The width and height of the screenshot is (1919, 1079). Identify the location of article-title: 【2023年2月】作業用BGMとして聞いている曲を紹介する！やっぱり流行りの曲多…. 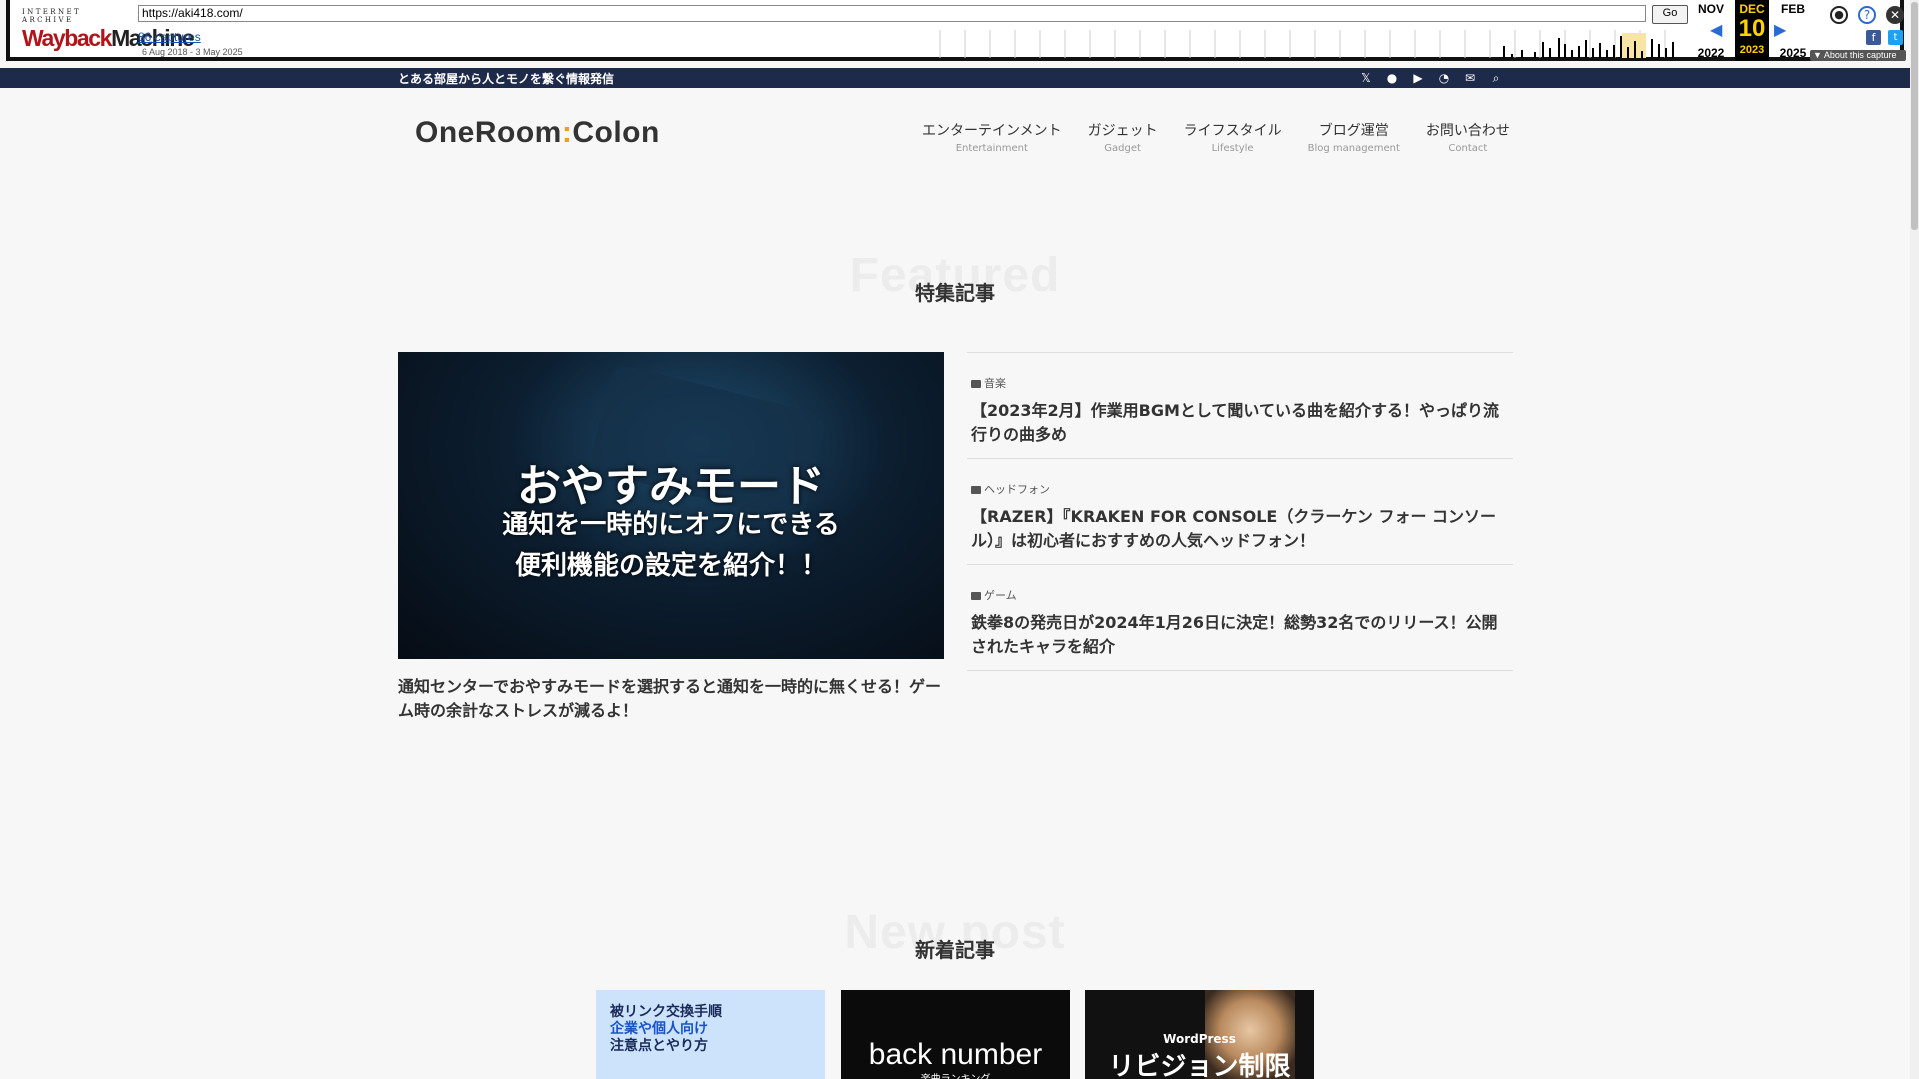
(1240, 423).